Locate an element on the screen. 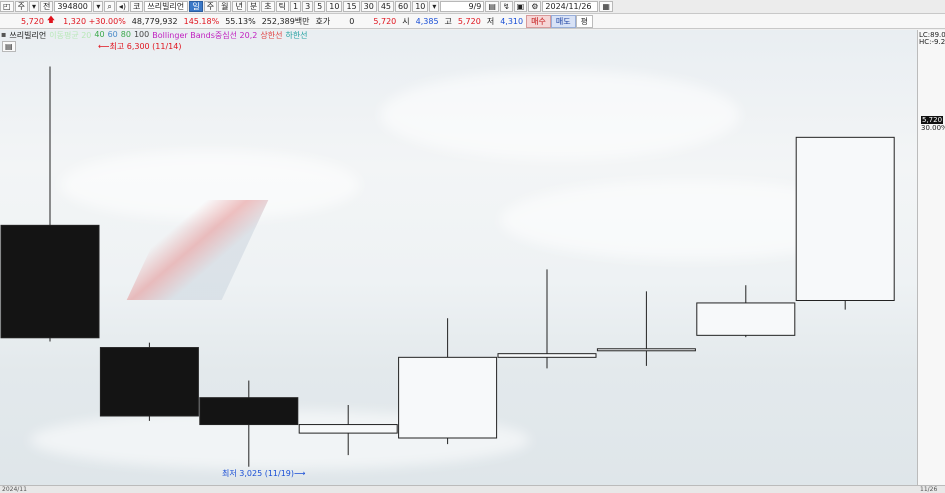 This screenshot has height=493, width=945. search-icon: ⌕ is located at coordinates (109, 6).